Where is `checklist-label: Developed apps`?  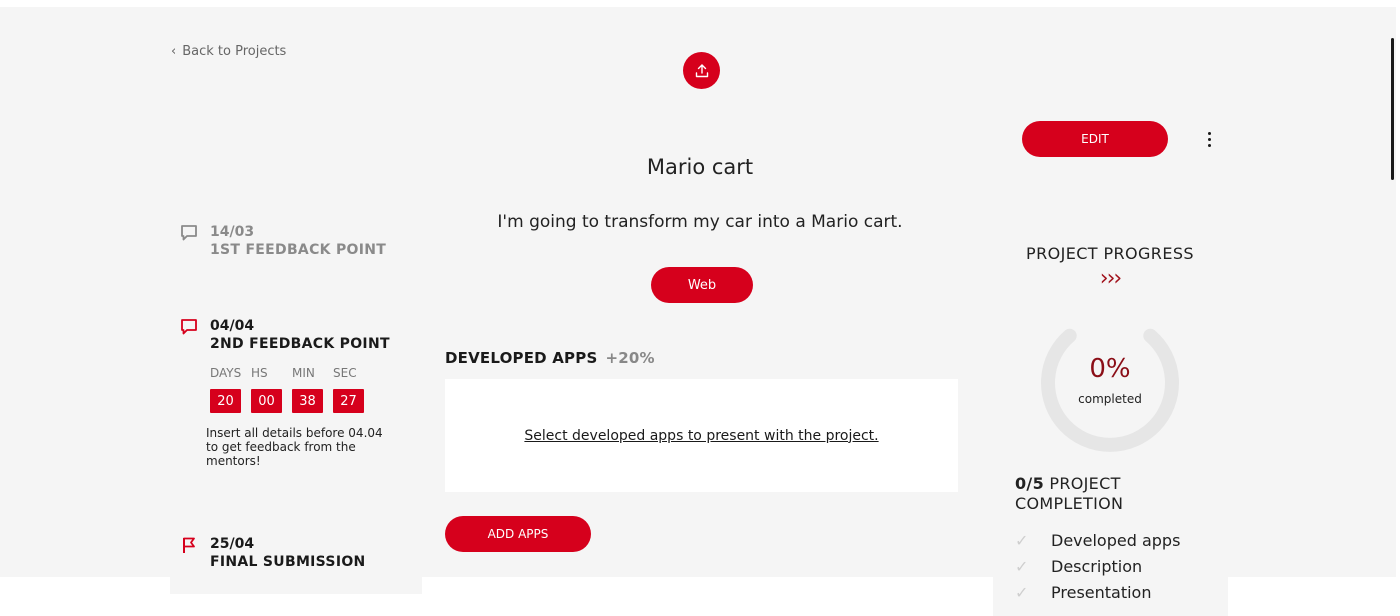
checklist-label: Developed apps is located at coordinates (1116, 540).